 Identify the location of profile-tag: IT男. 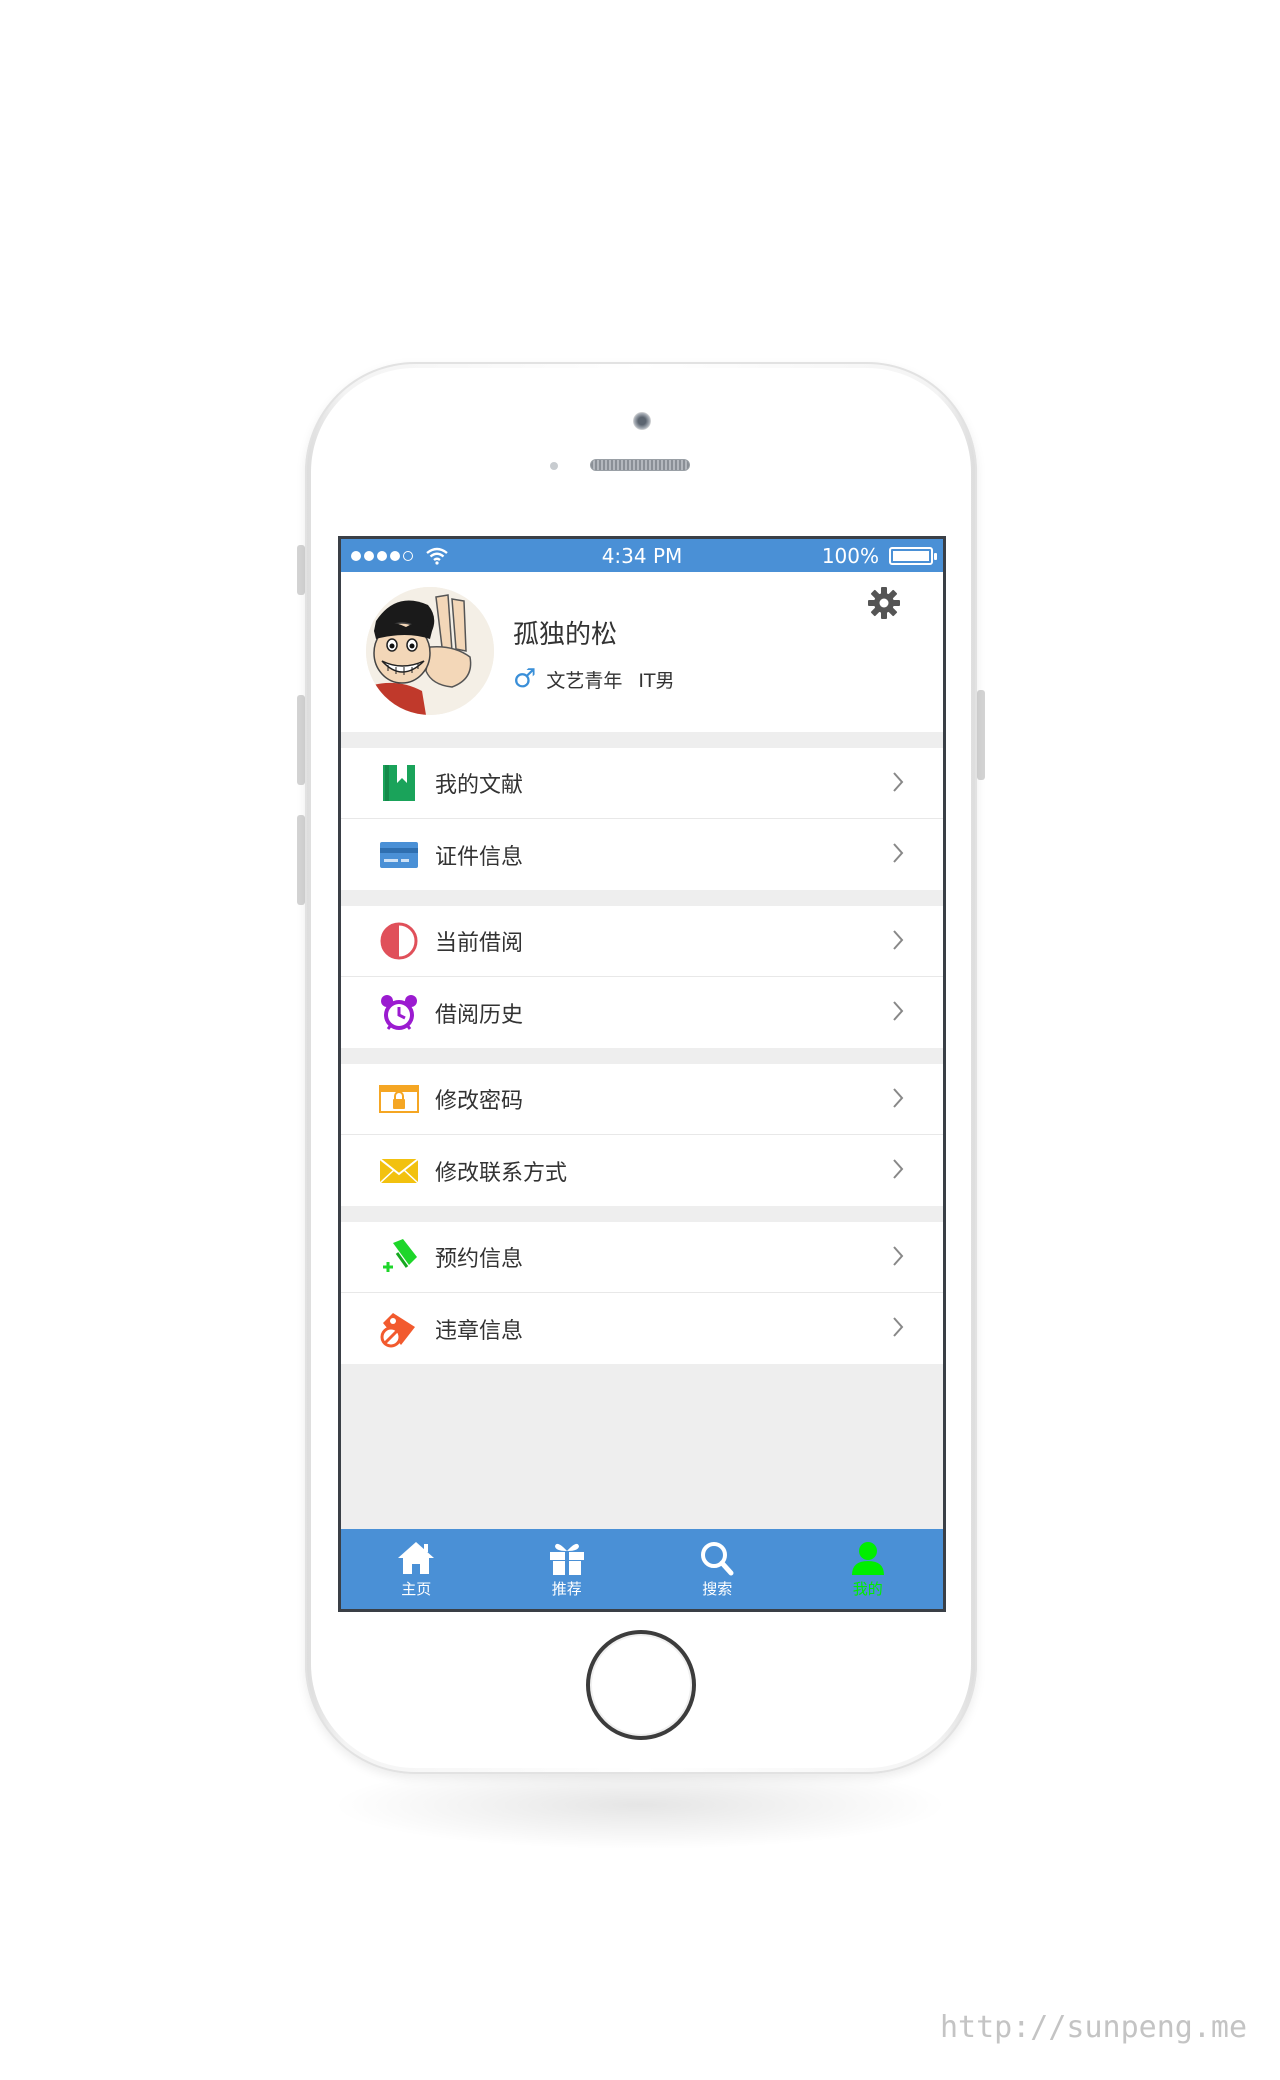
(656, 680).